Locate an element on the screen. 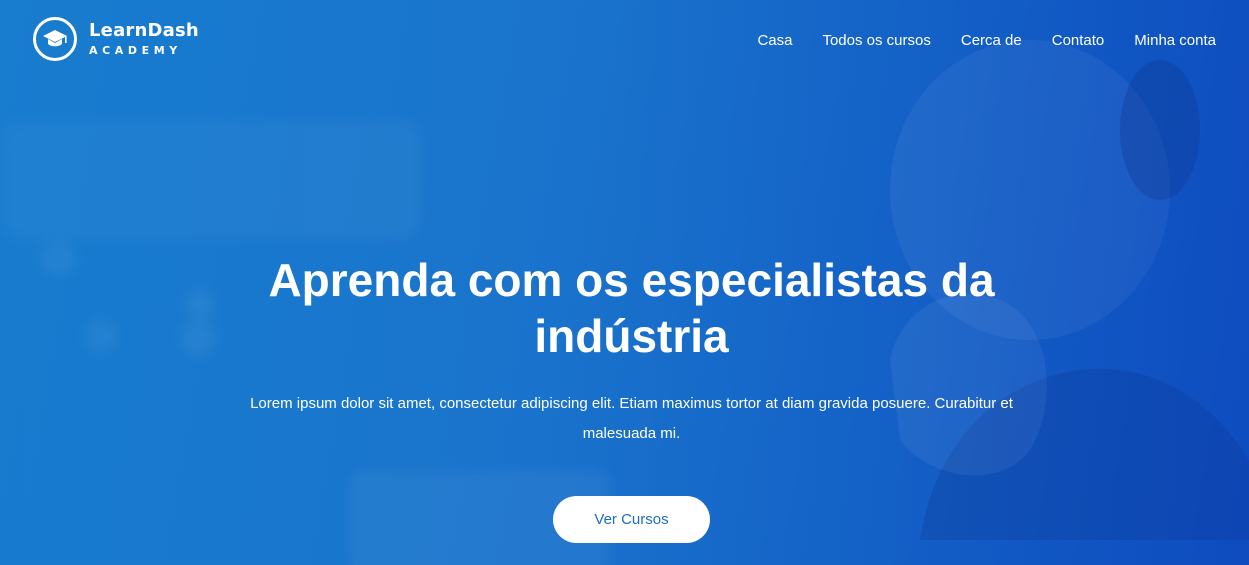  site-logo: LearnDash ACADEMY is located at coordinates (116, 39).